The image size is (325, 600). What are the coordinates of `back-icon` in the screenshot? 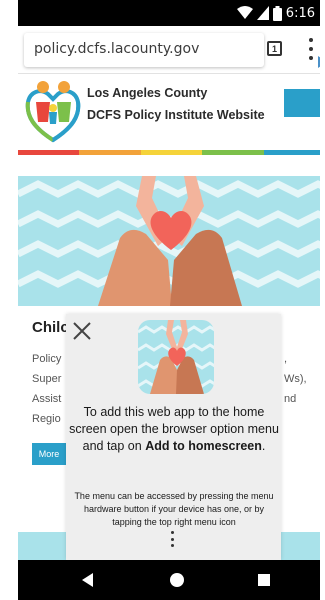 It's located at (87, 580).